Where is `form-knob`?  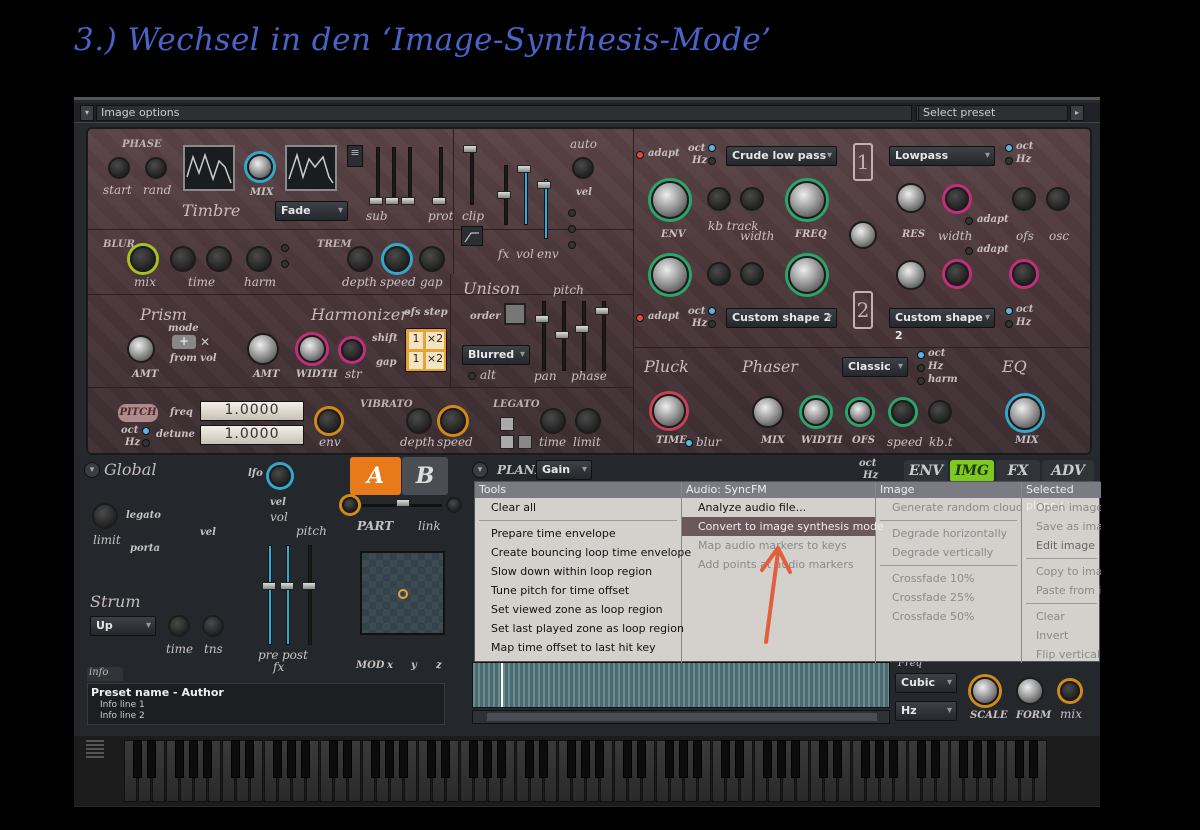
form-knob is located at coordinates (1030, 691).